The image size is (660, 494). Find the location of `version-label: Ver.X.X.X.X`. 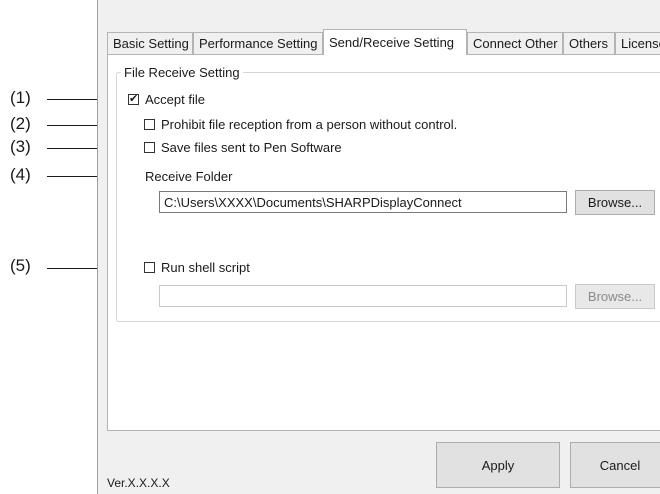

version-label: Ver.X.X.X.X is located at coordinates (138, 483).